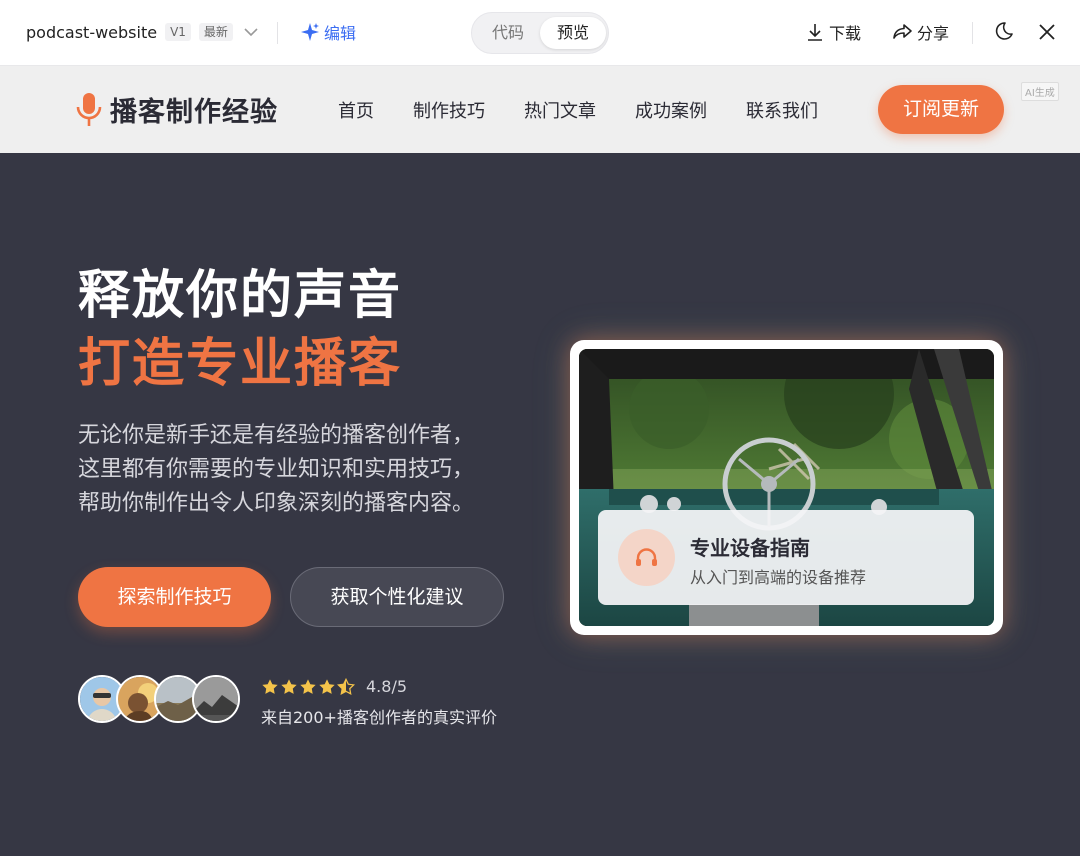 The width and height of the screenshot is (1080, 856). I want to click on tab-preview: 预览, so click(573, 33).